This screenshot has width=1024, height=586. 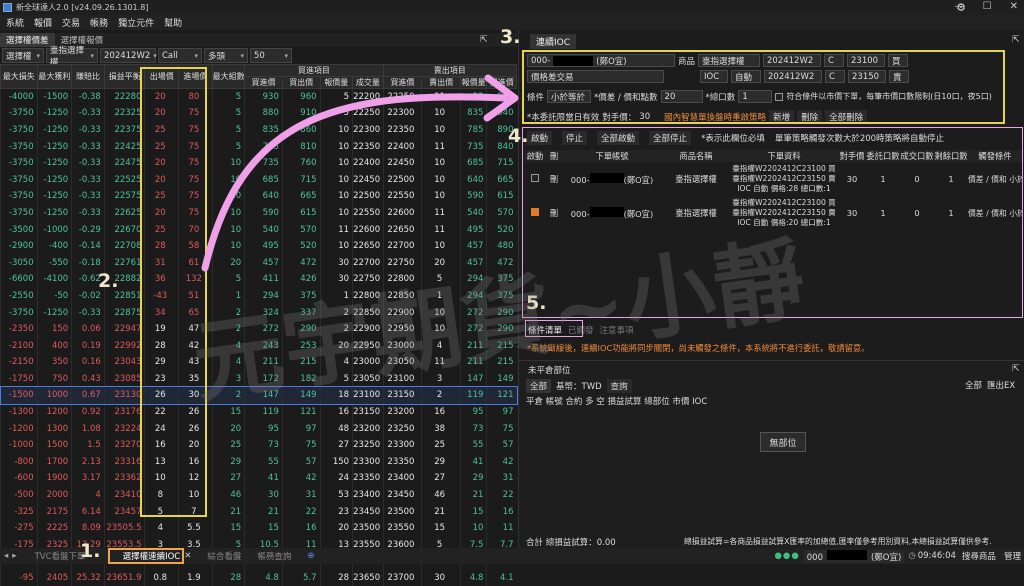 I want to click on table-cell: 4.1, so click(x=501, y=577).